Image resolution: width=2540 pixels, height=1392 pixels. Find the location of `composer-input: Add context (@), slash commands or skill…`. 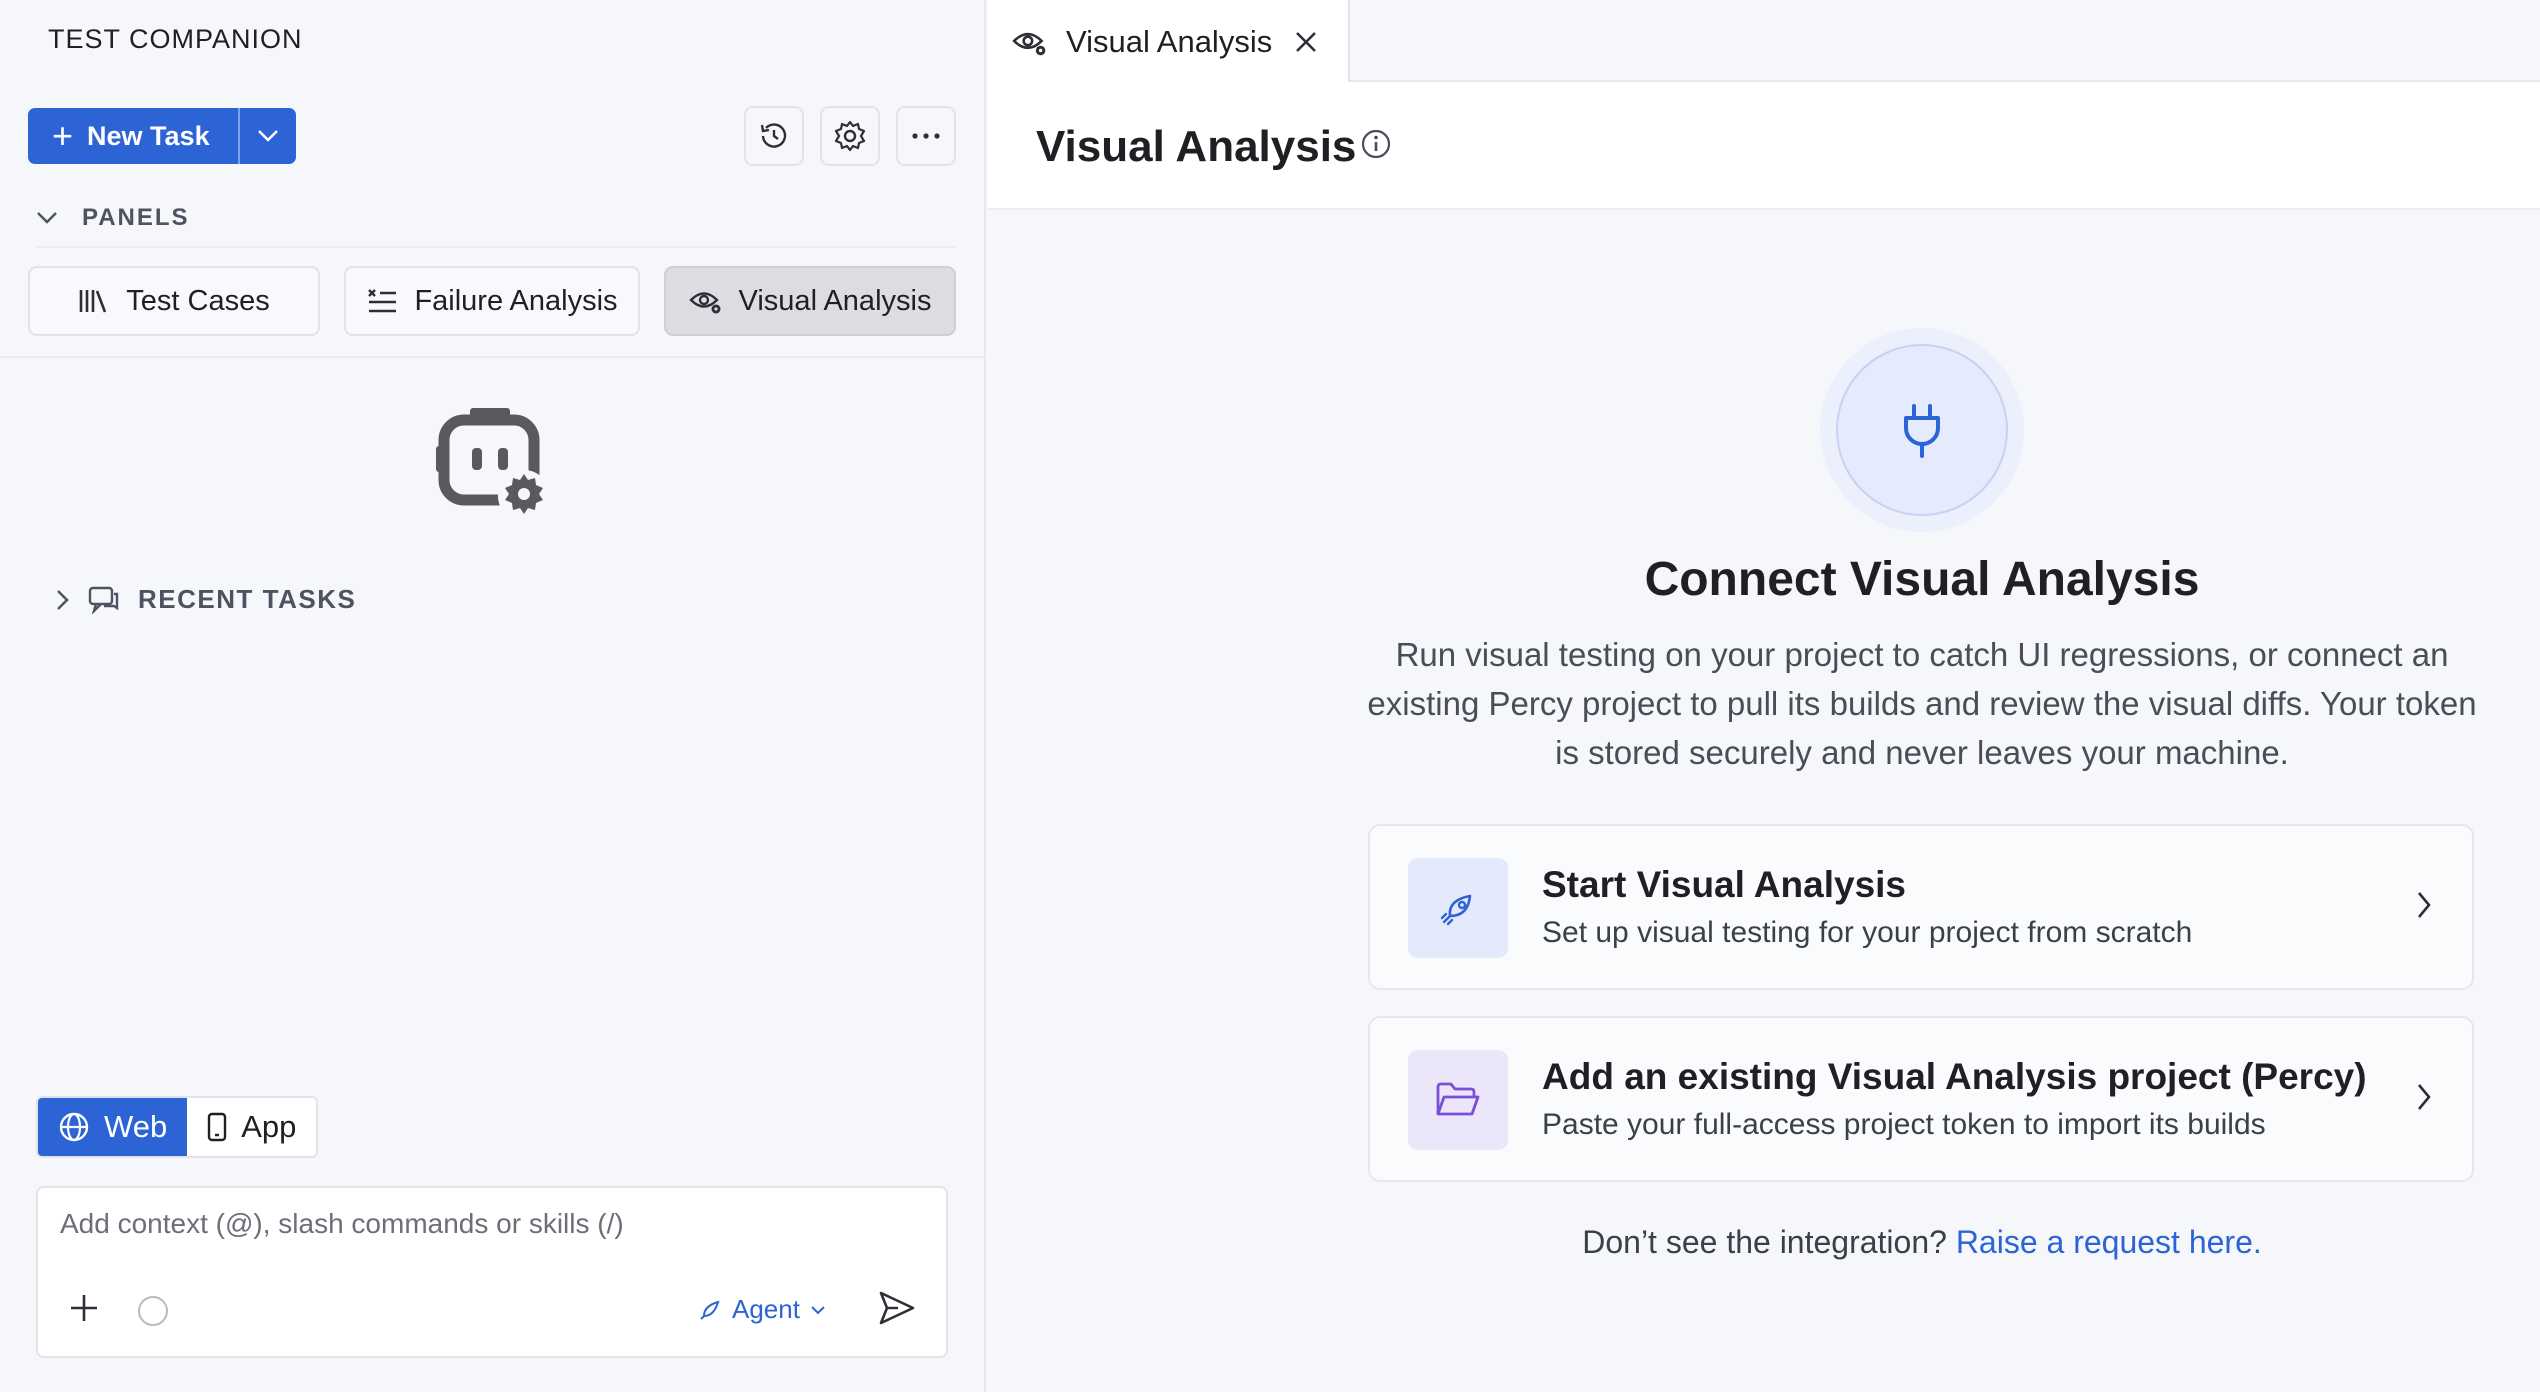

composer-input: Add context (@), slash commands or skill… is located at coordinates (342, 1224).